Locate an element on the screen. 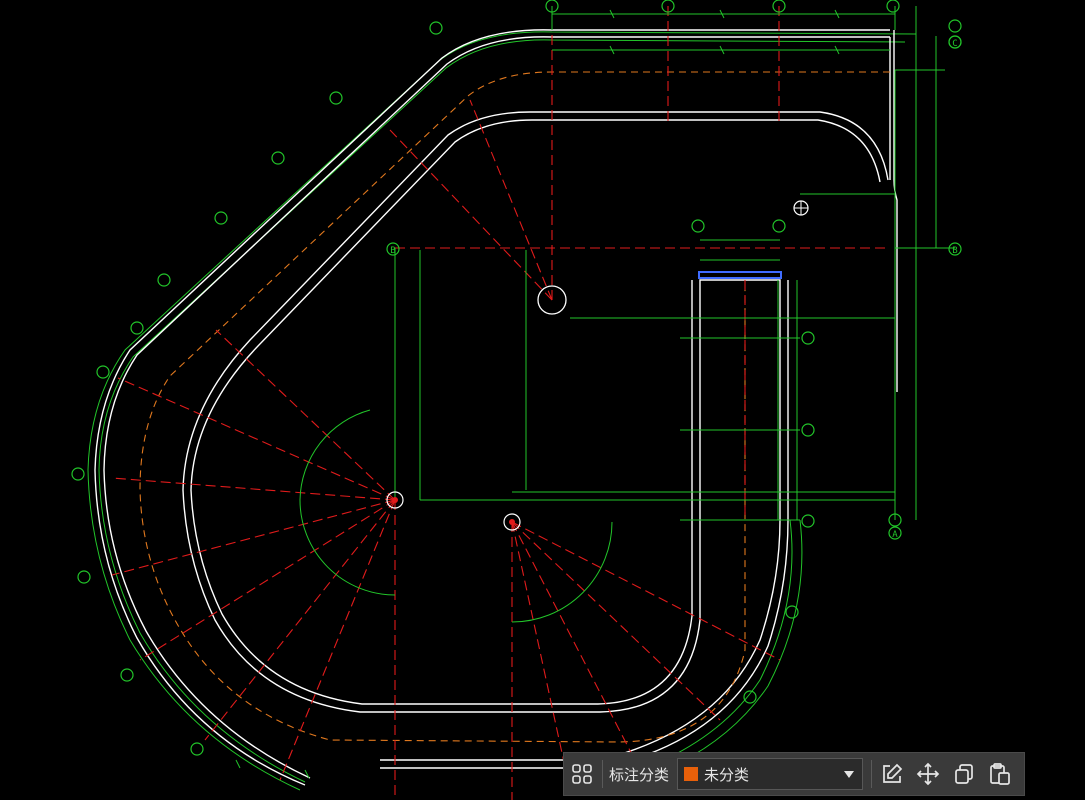 Image resolution: width=1085 pixels, height=800 pixels. category-color-swatch is located at coordinates (691, 774).